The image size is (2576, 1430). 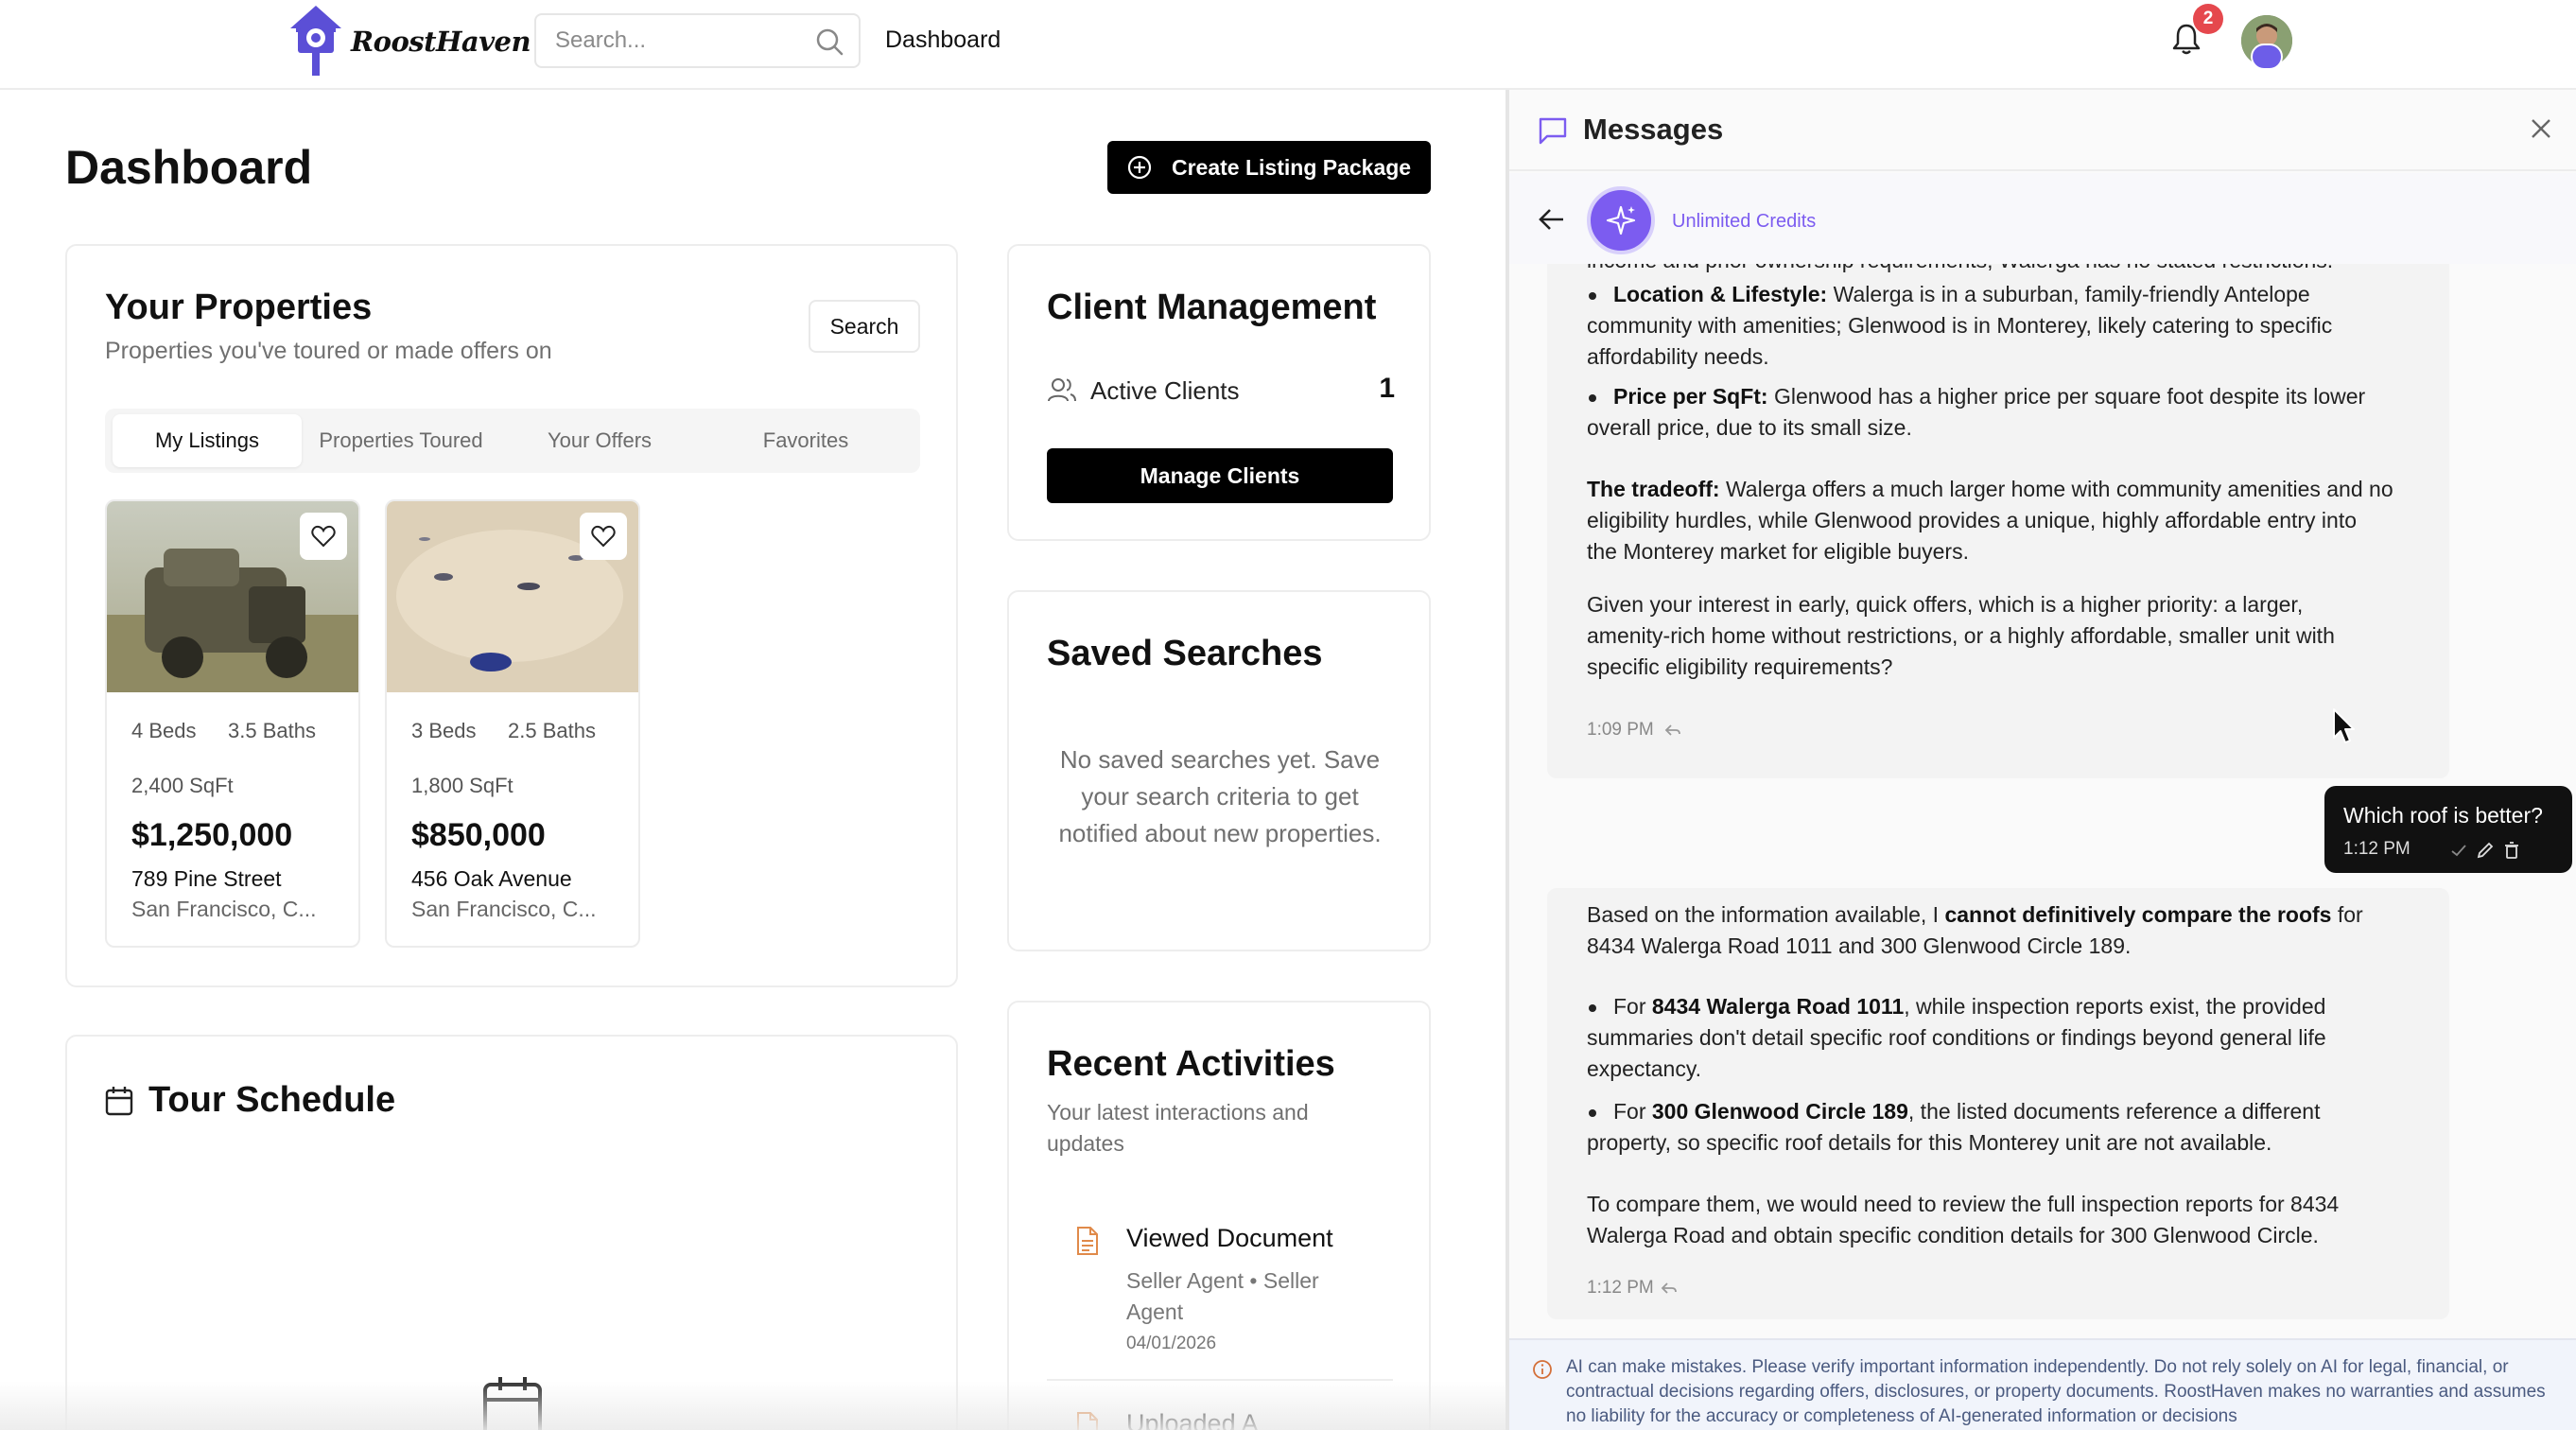 What do you see at coordinates (1644, 1068) in the screenshot?
I see `message-line: expectancy.` at bounding box center [1644, 1068].